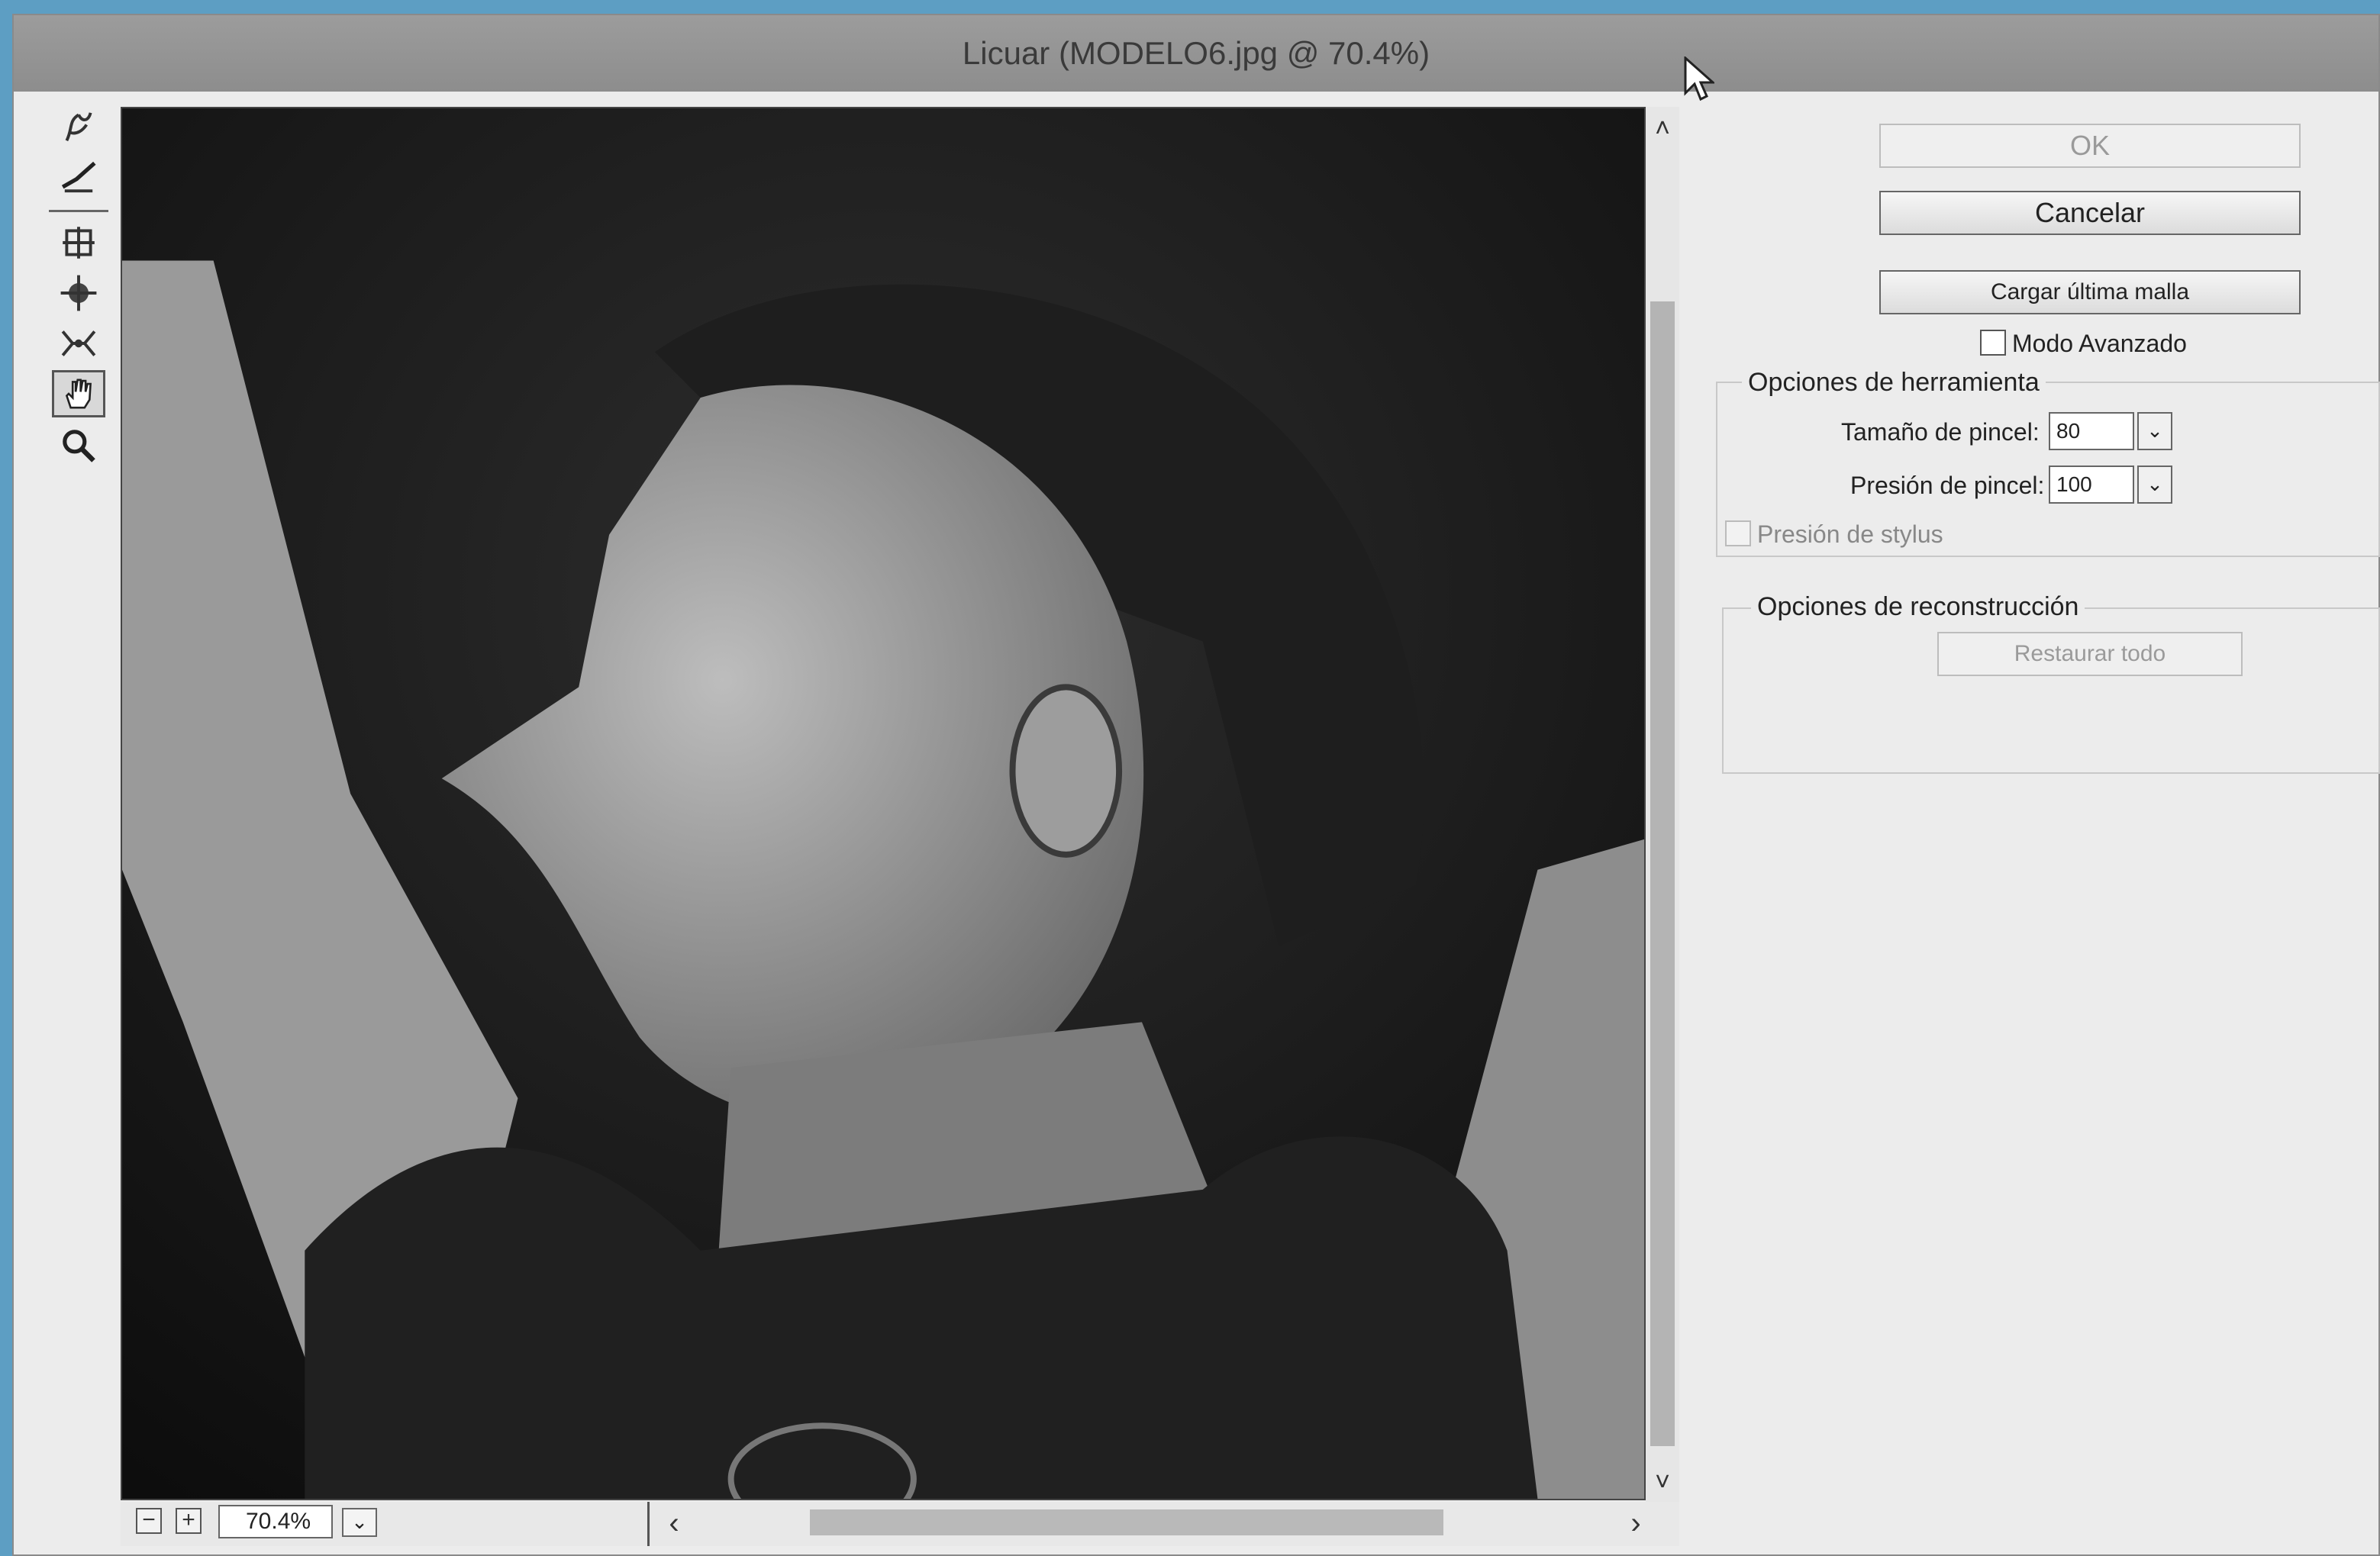 The height and width of the screenshot is (1556, 2380). What do you see at coordinates (78, 242) in the screenshot?
I see `pucker-tool-icon` at bounding box center [78, 242].